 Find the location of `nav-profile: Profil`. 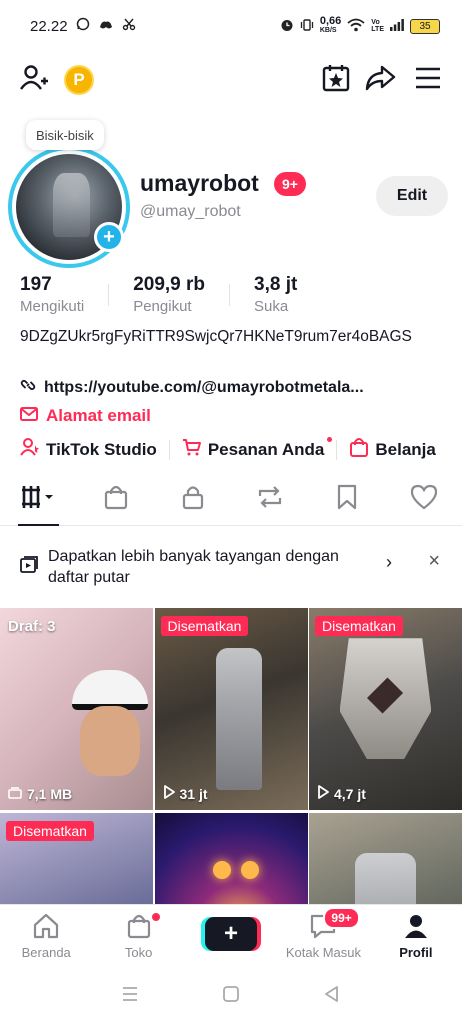

nav-profile: Profil is located at coordinates (416, 936).